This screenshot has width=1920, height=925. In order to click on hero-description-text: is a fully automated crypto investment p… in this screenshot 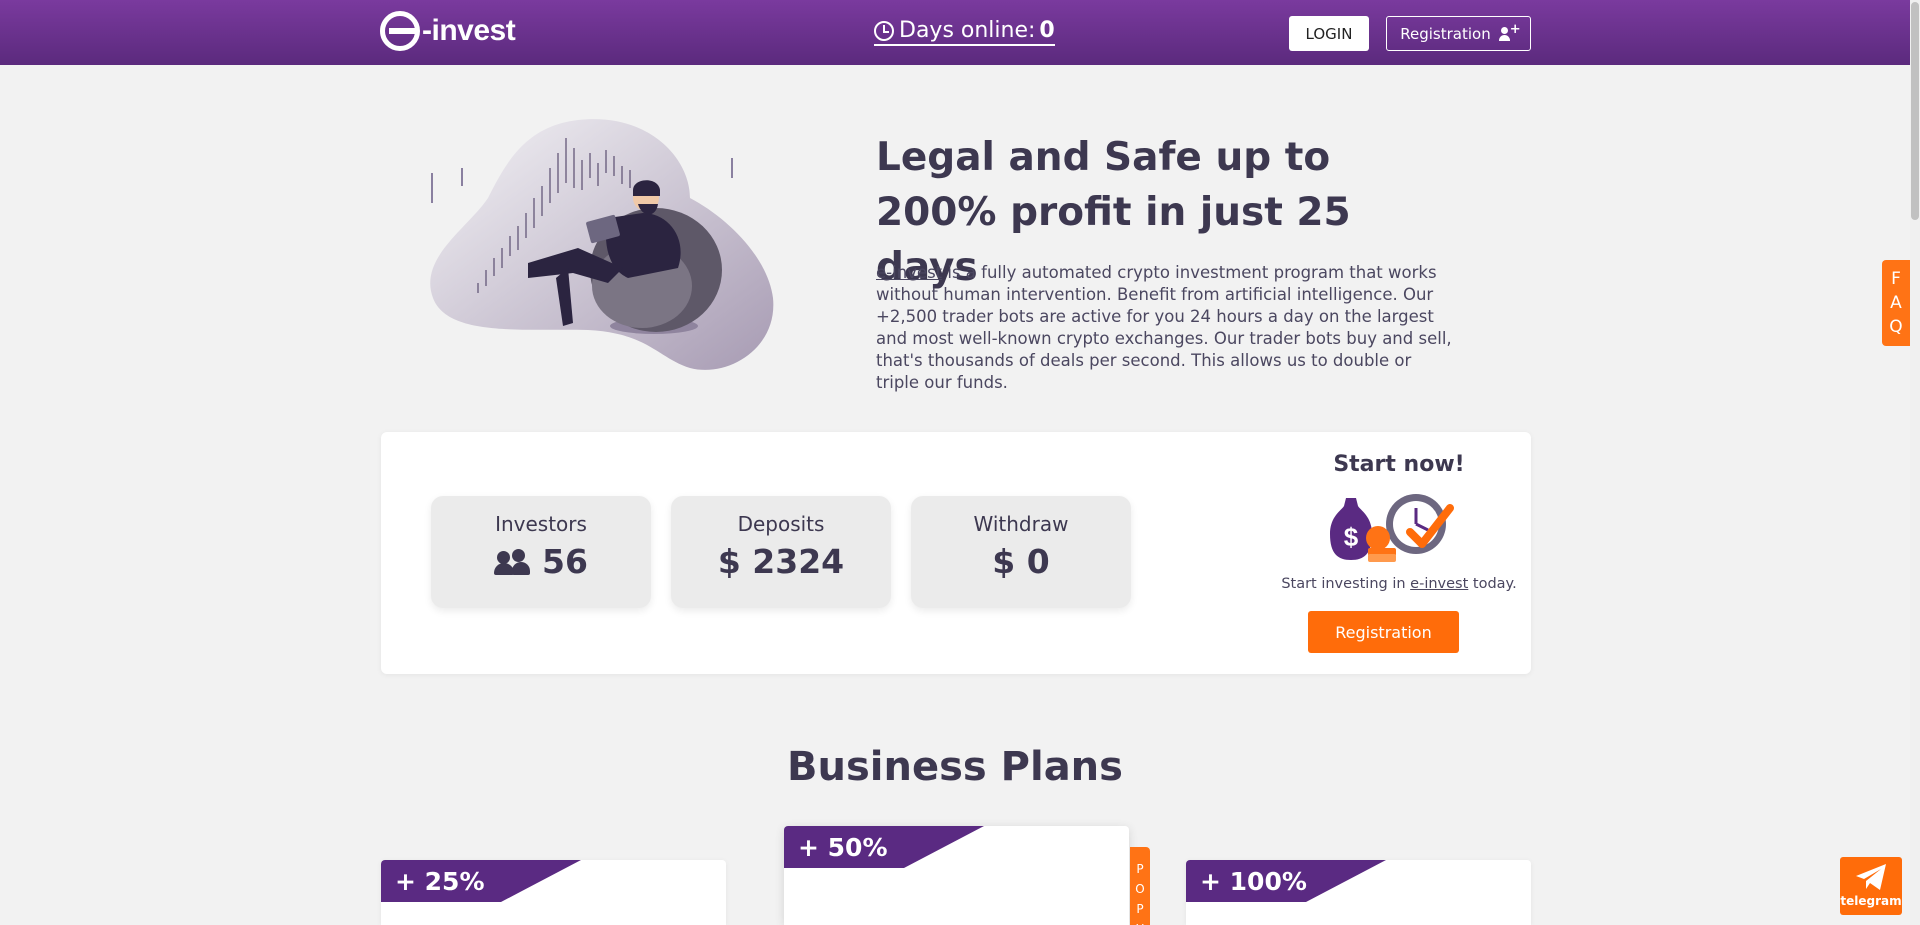, I will do `click(1164, 327)`.